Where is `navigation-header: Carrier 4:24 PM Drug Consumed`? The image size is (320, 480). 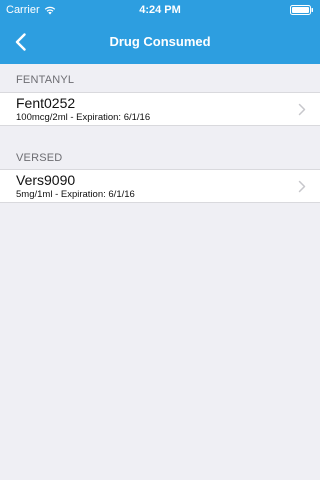 navigation-header: Carrier 4:24 PM Drug Consumed is located at coordinates (160, 32).